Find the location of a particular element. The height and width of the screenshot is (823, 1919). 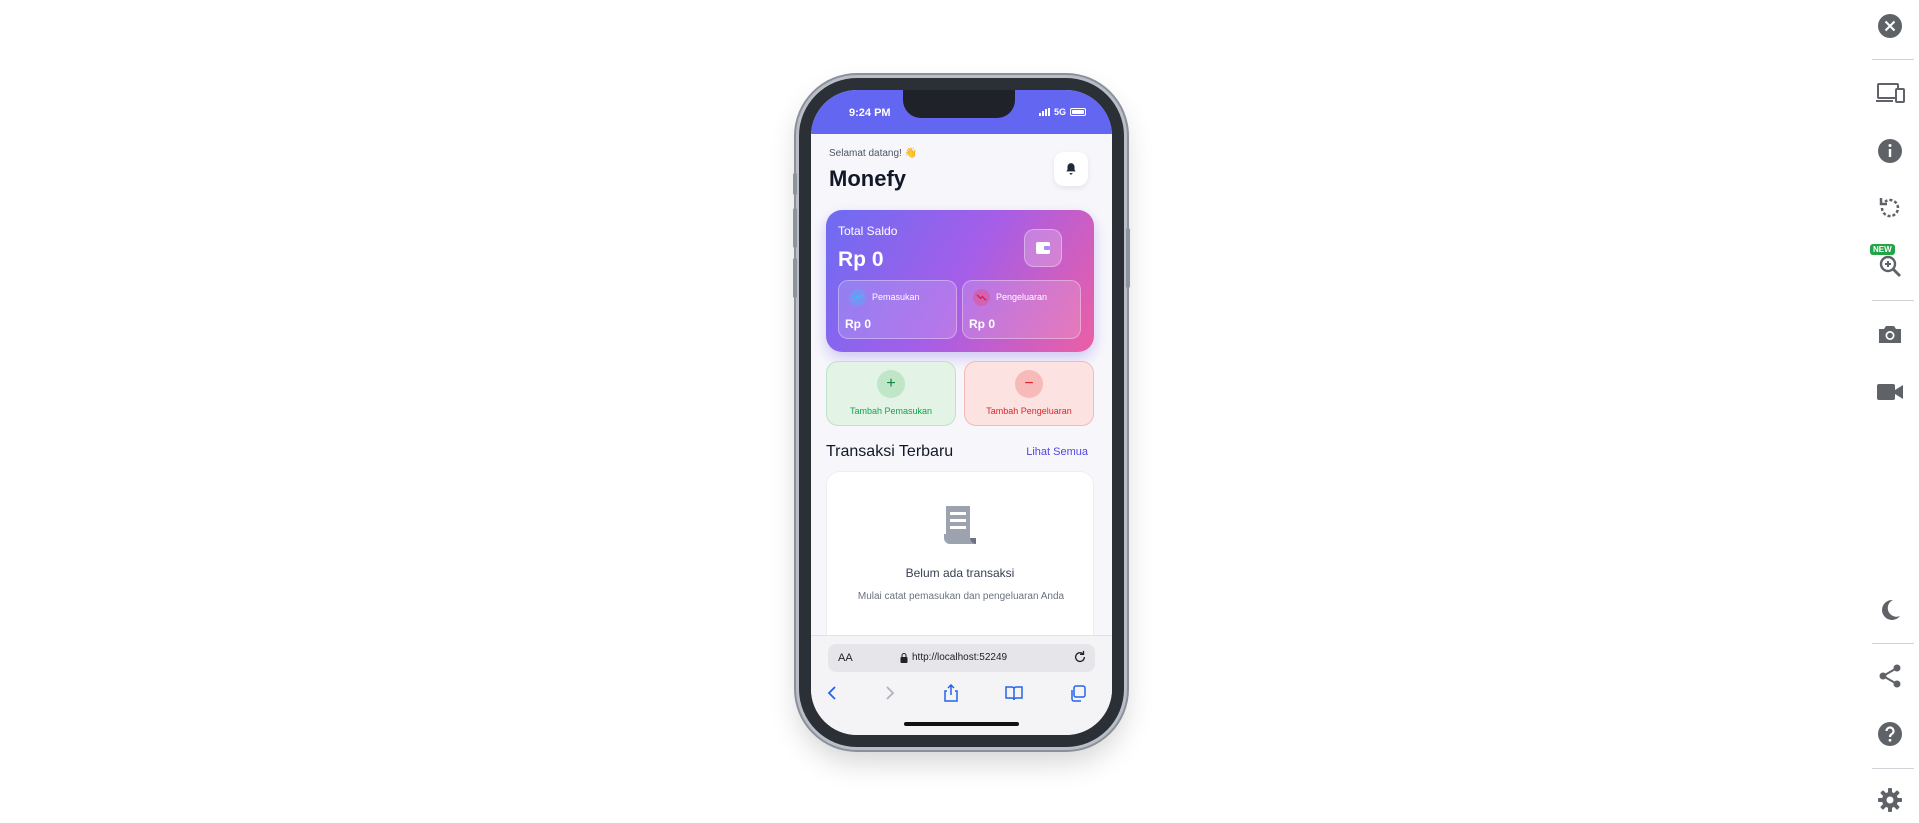

tabs-icon is located at coordinates (1078, 693).